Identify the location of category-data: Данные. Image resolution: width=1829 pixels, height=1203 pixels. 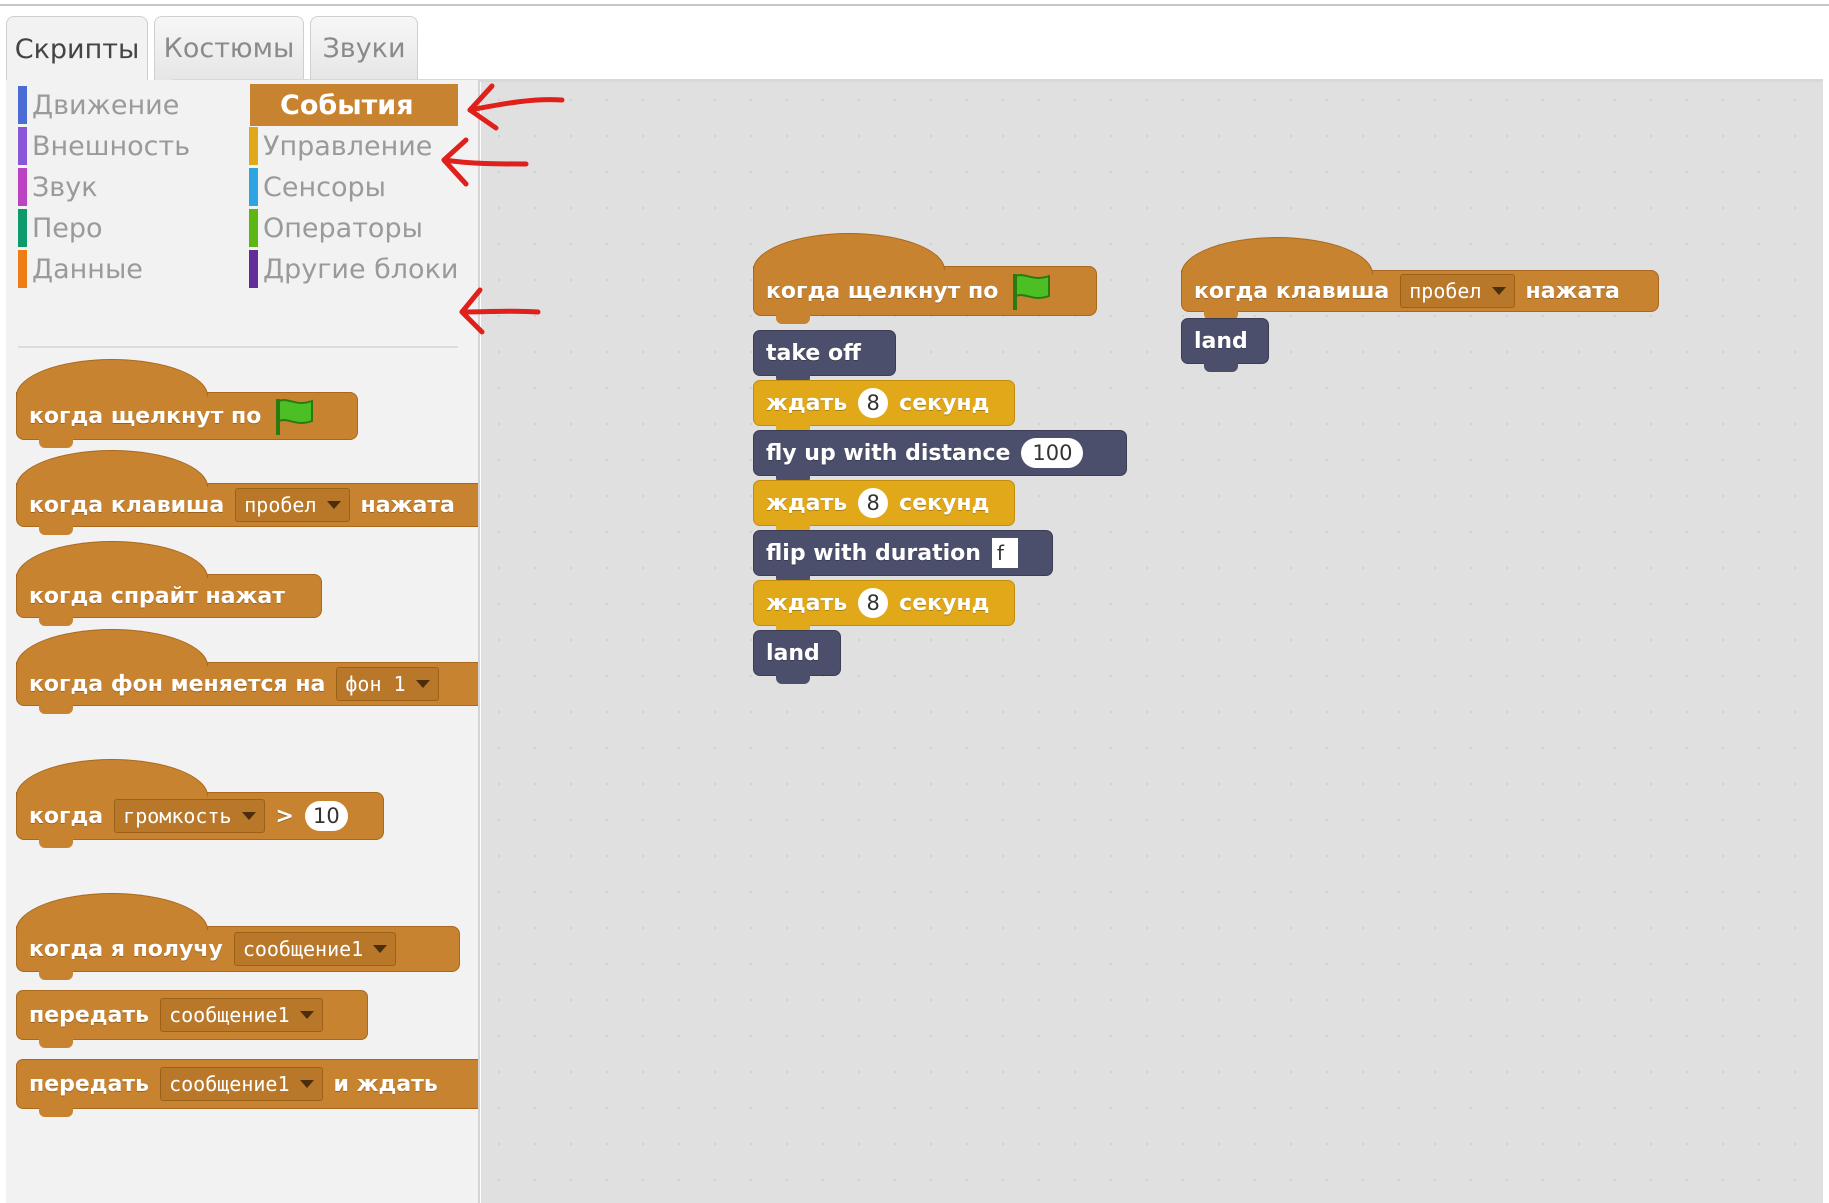
(106, 269).